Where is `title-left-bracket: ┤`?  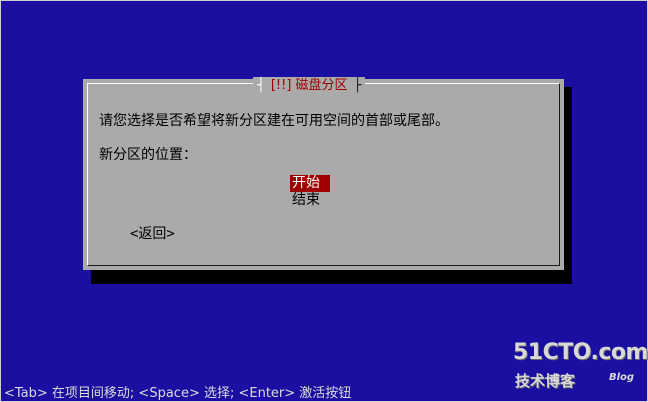
title-left-bracket: ┤ is located at coordinates (261, 85).